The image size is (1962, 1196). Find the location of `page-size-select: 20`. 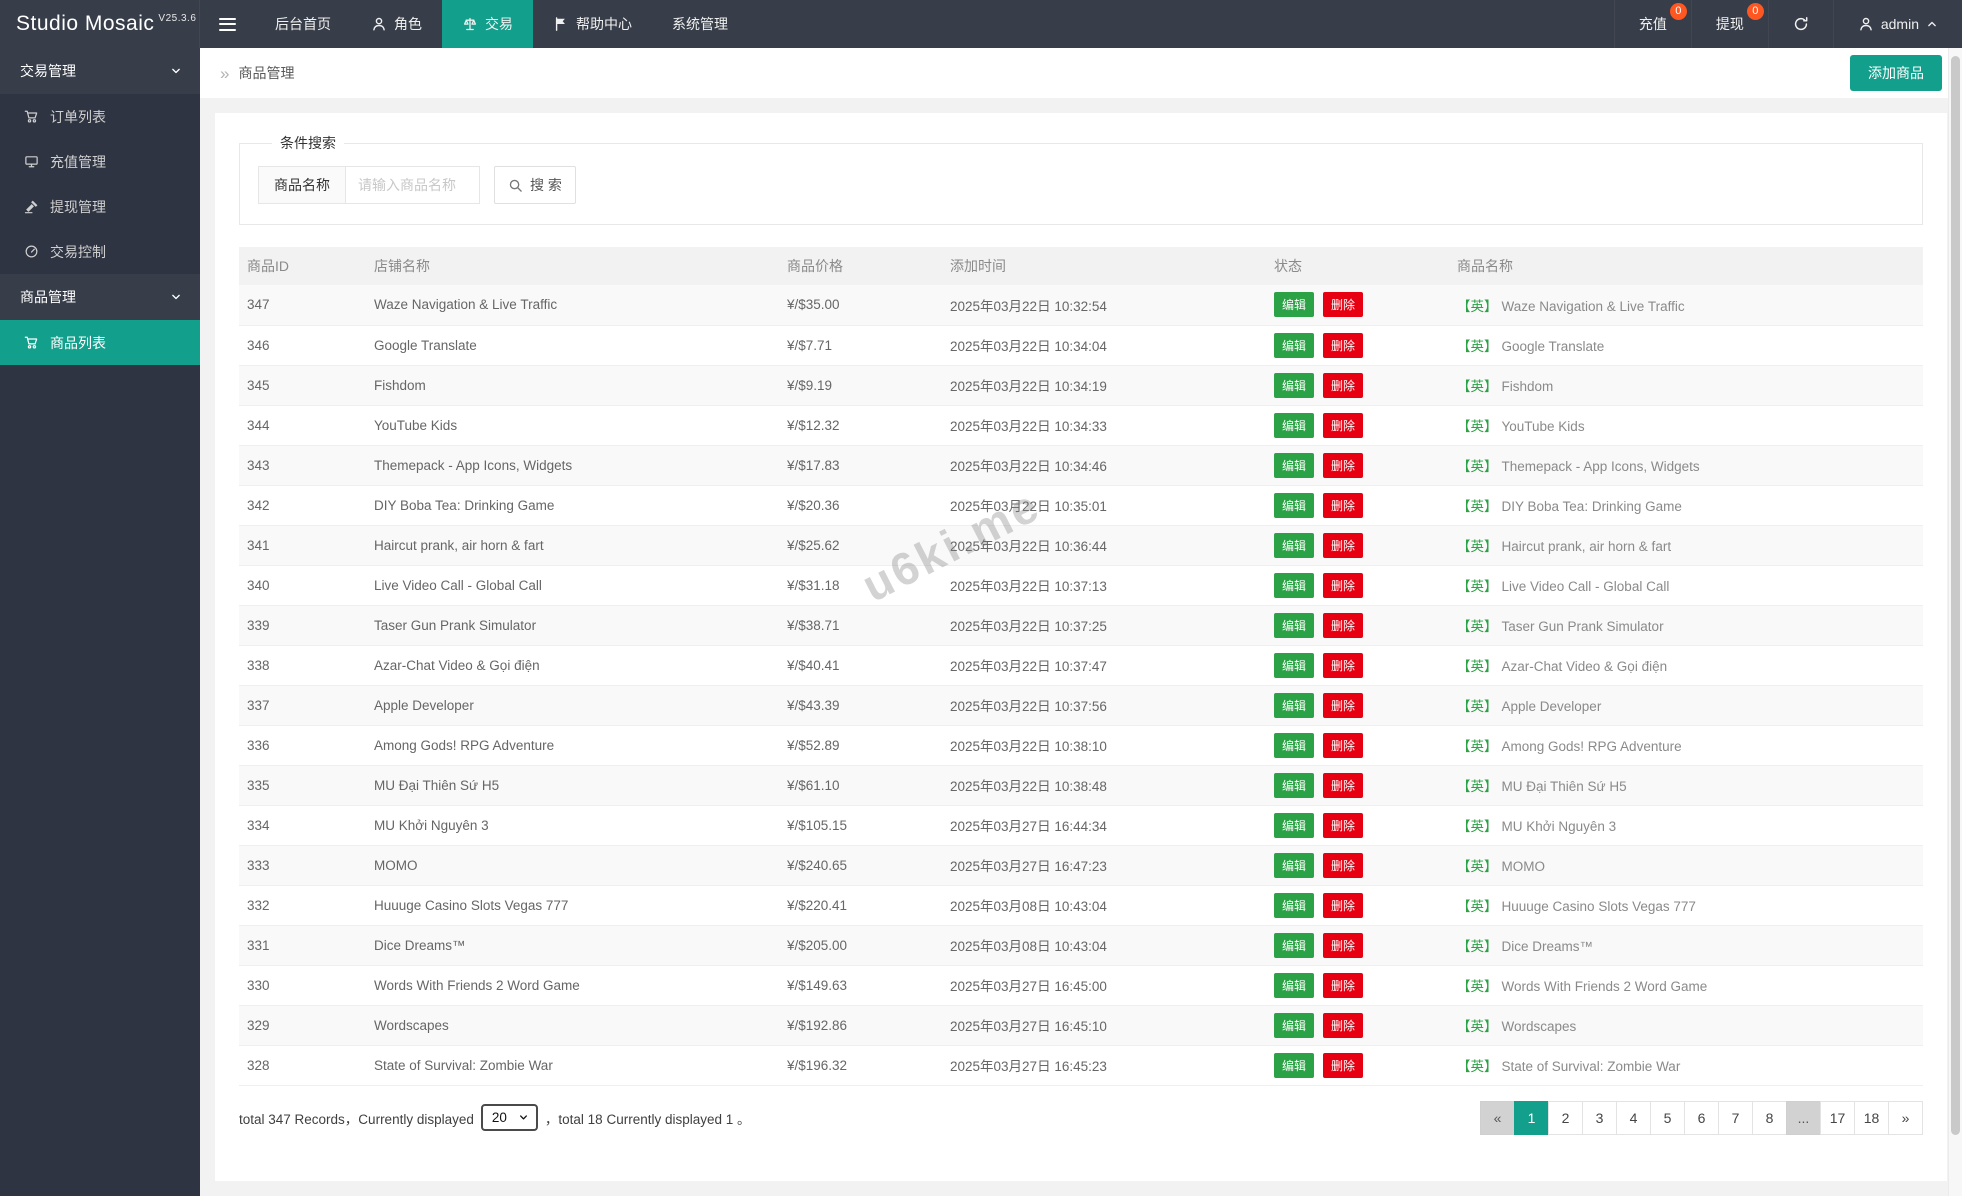

page-size-select: 20 is located at coordinates (509, 1117).